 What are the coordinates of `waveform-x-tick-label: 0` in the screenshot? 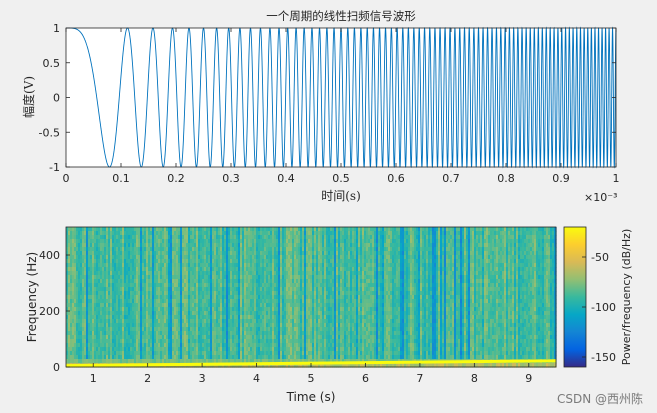 It's located at (66, 178).